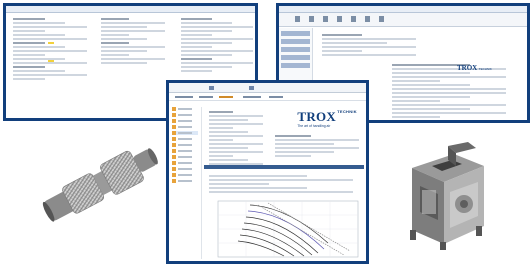 This screenshot has width=532, height=266. Describe the element at coordinates (267, 88) in the screenshot. I see `center-window-titlebar` at that location.